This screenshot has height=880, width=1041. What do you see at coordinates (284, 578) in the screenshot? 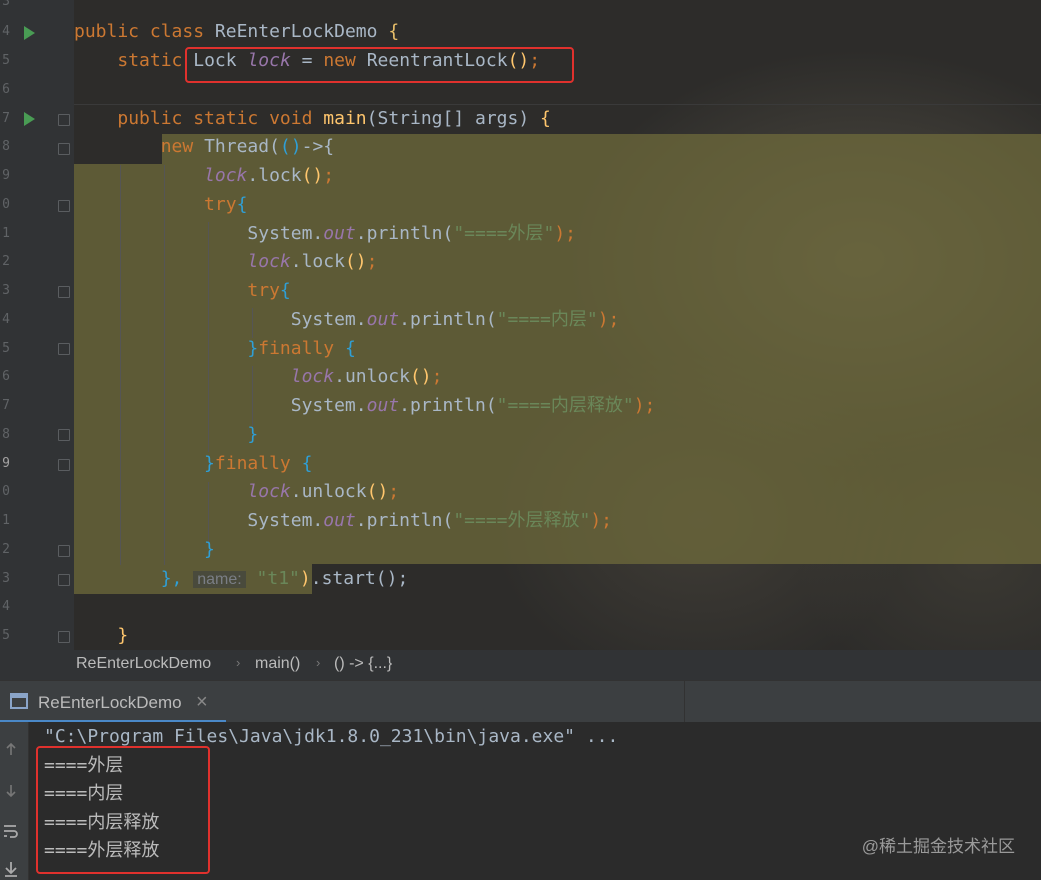
I see `code-line: }, name: "t1").start();` at bounding box center [284, 578].